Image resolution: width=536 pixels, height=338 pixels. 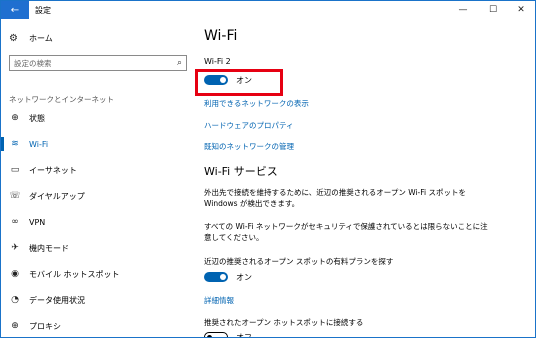 What do you see at coordinates (241, 171) in the screenshot?
I see `wifi-sense-title: Wi-Fi サービス` at bounding box center [241, 171].